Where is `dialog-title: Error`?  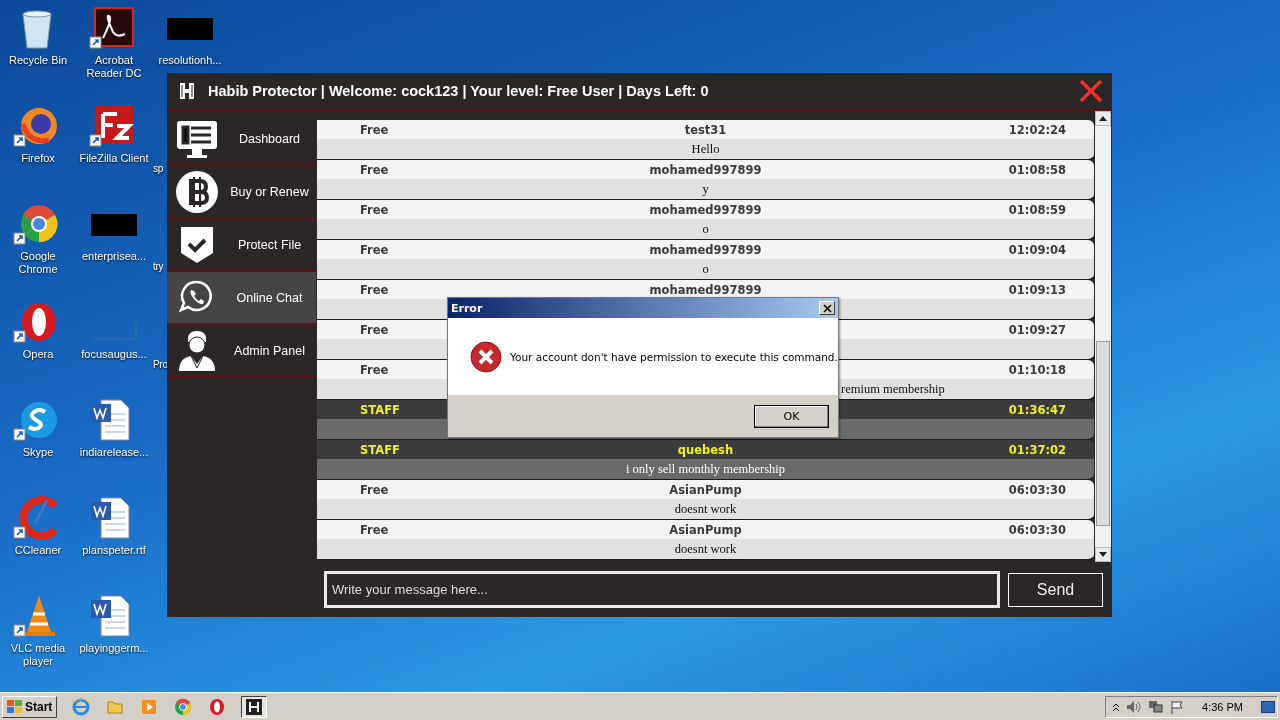 dialog-title: Error is located at coordinates (467, 308).